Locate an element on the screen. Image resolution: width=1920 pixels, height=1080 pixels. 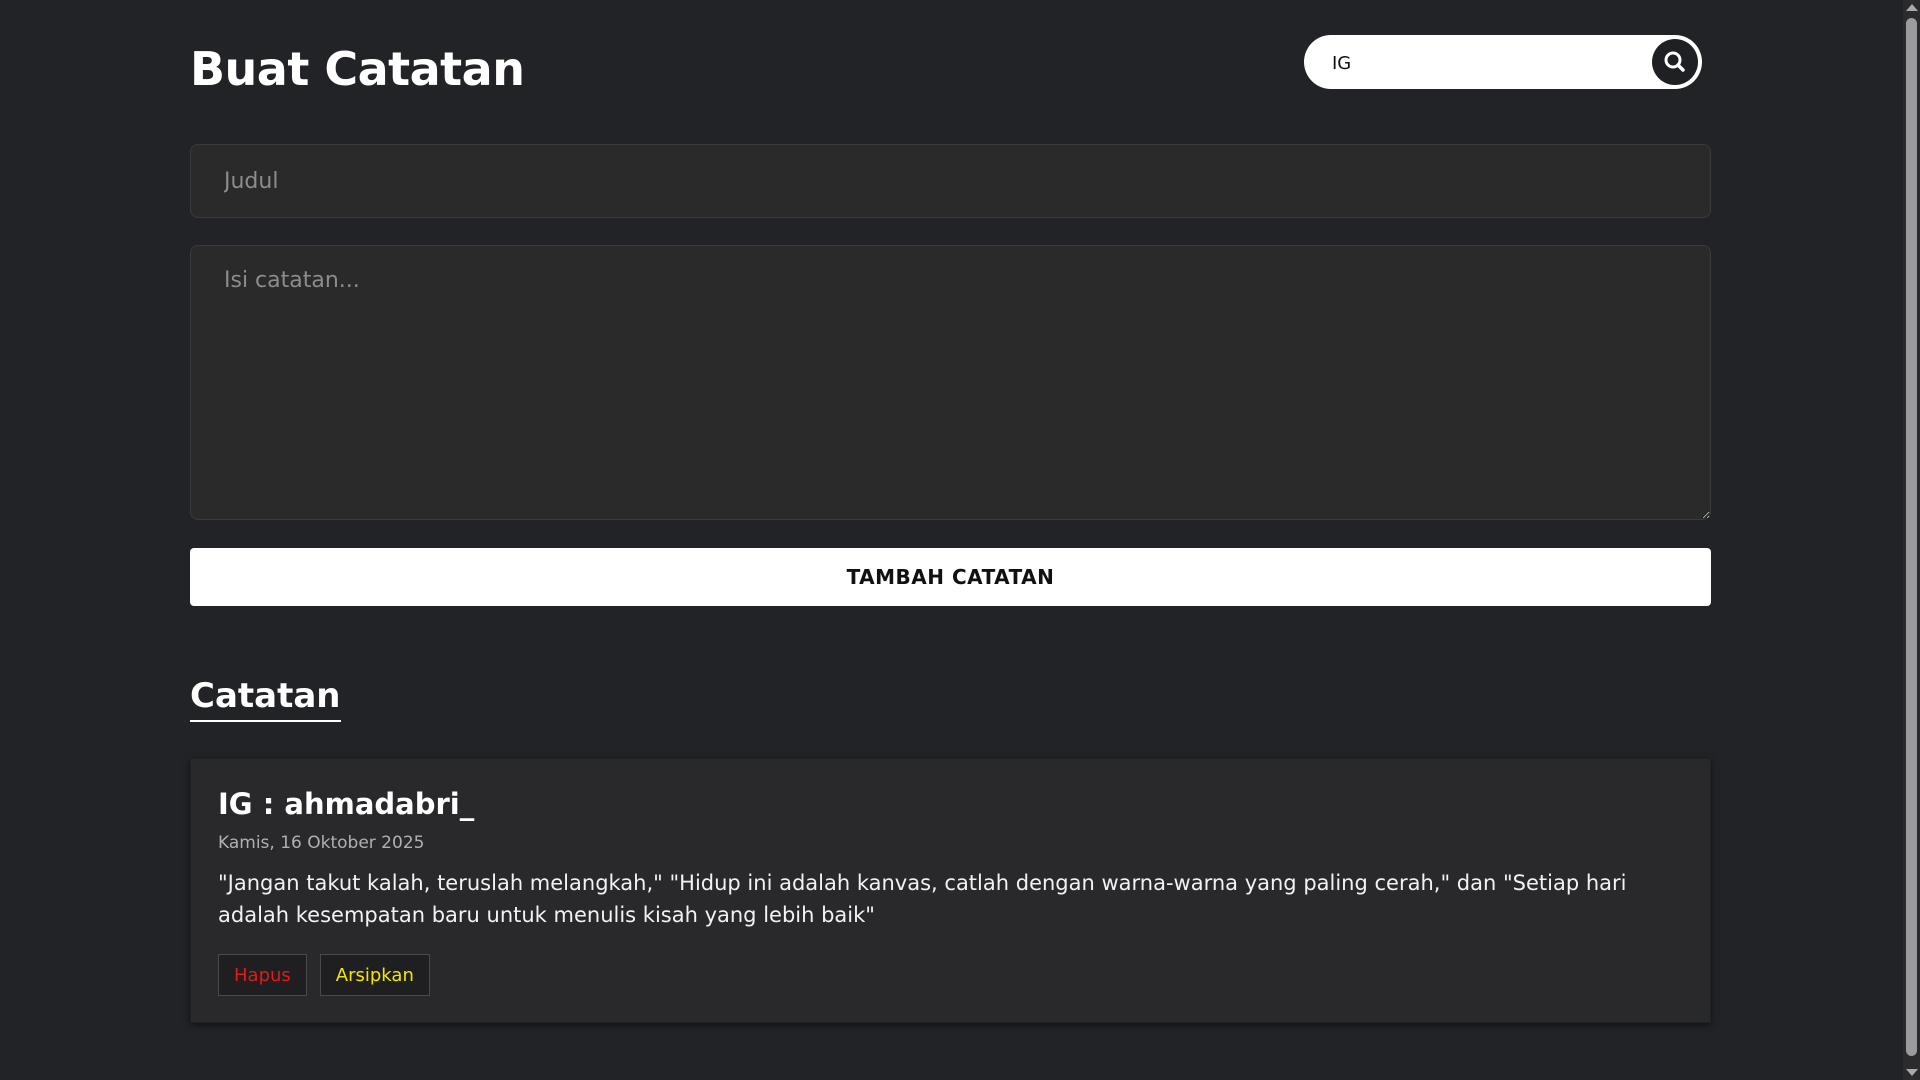
search-bar is located at coordinates (1503, 63).